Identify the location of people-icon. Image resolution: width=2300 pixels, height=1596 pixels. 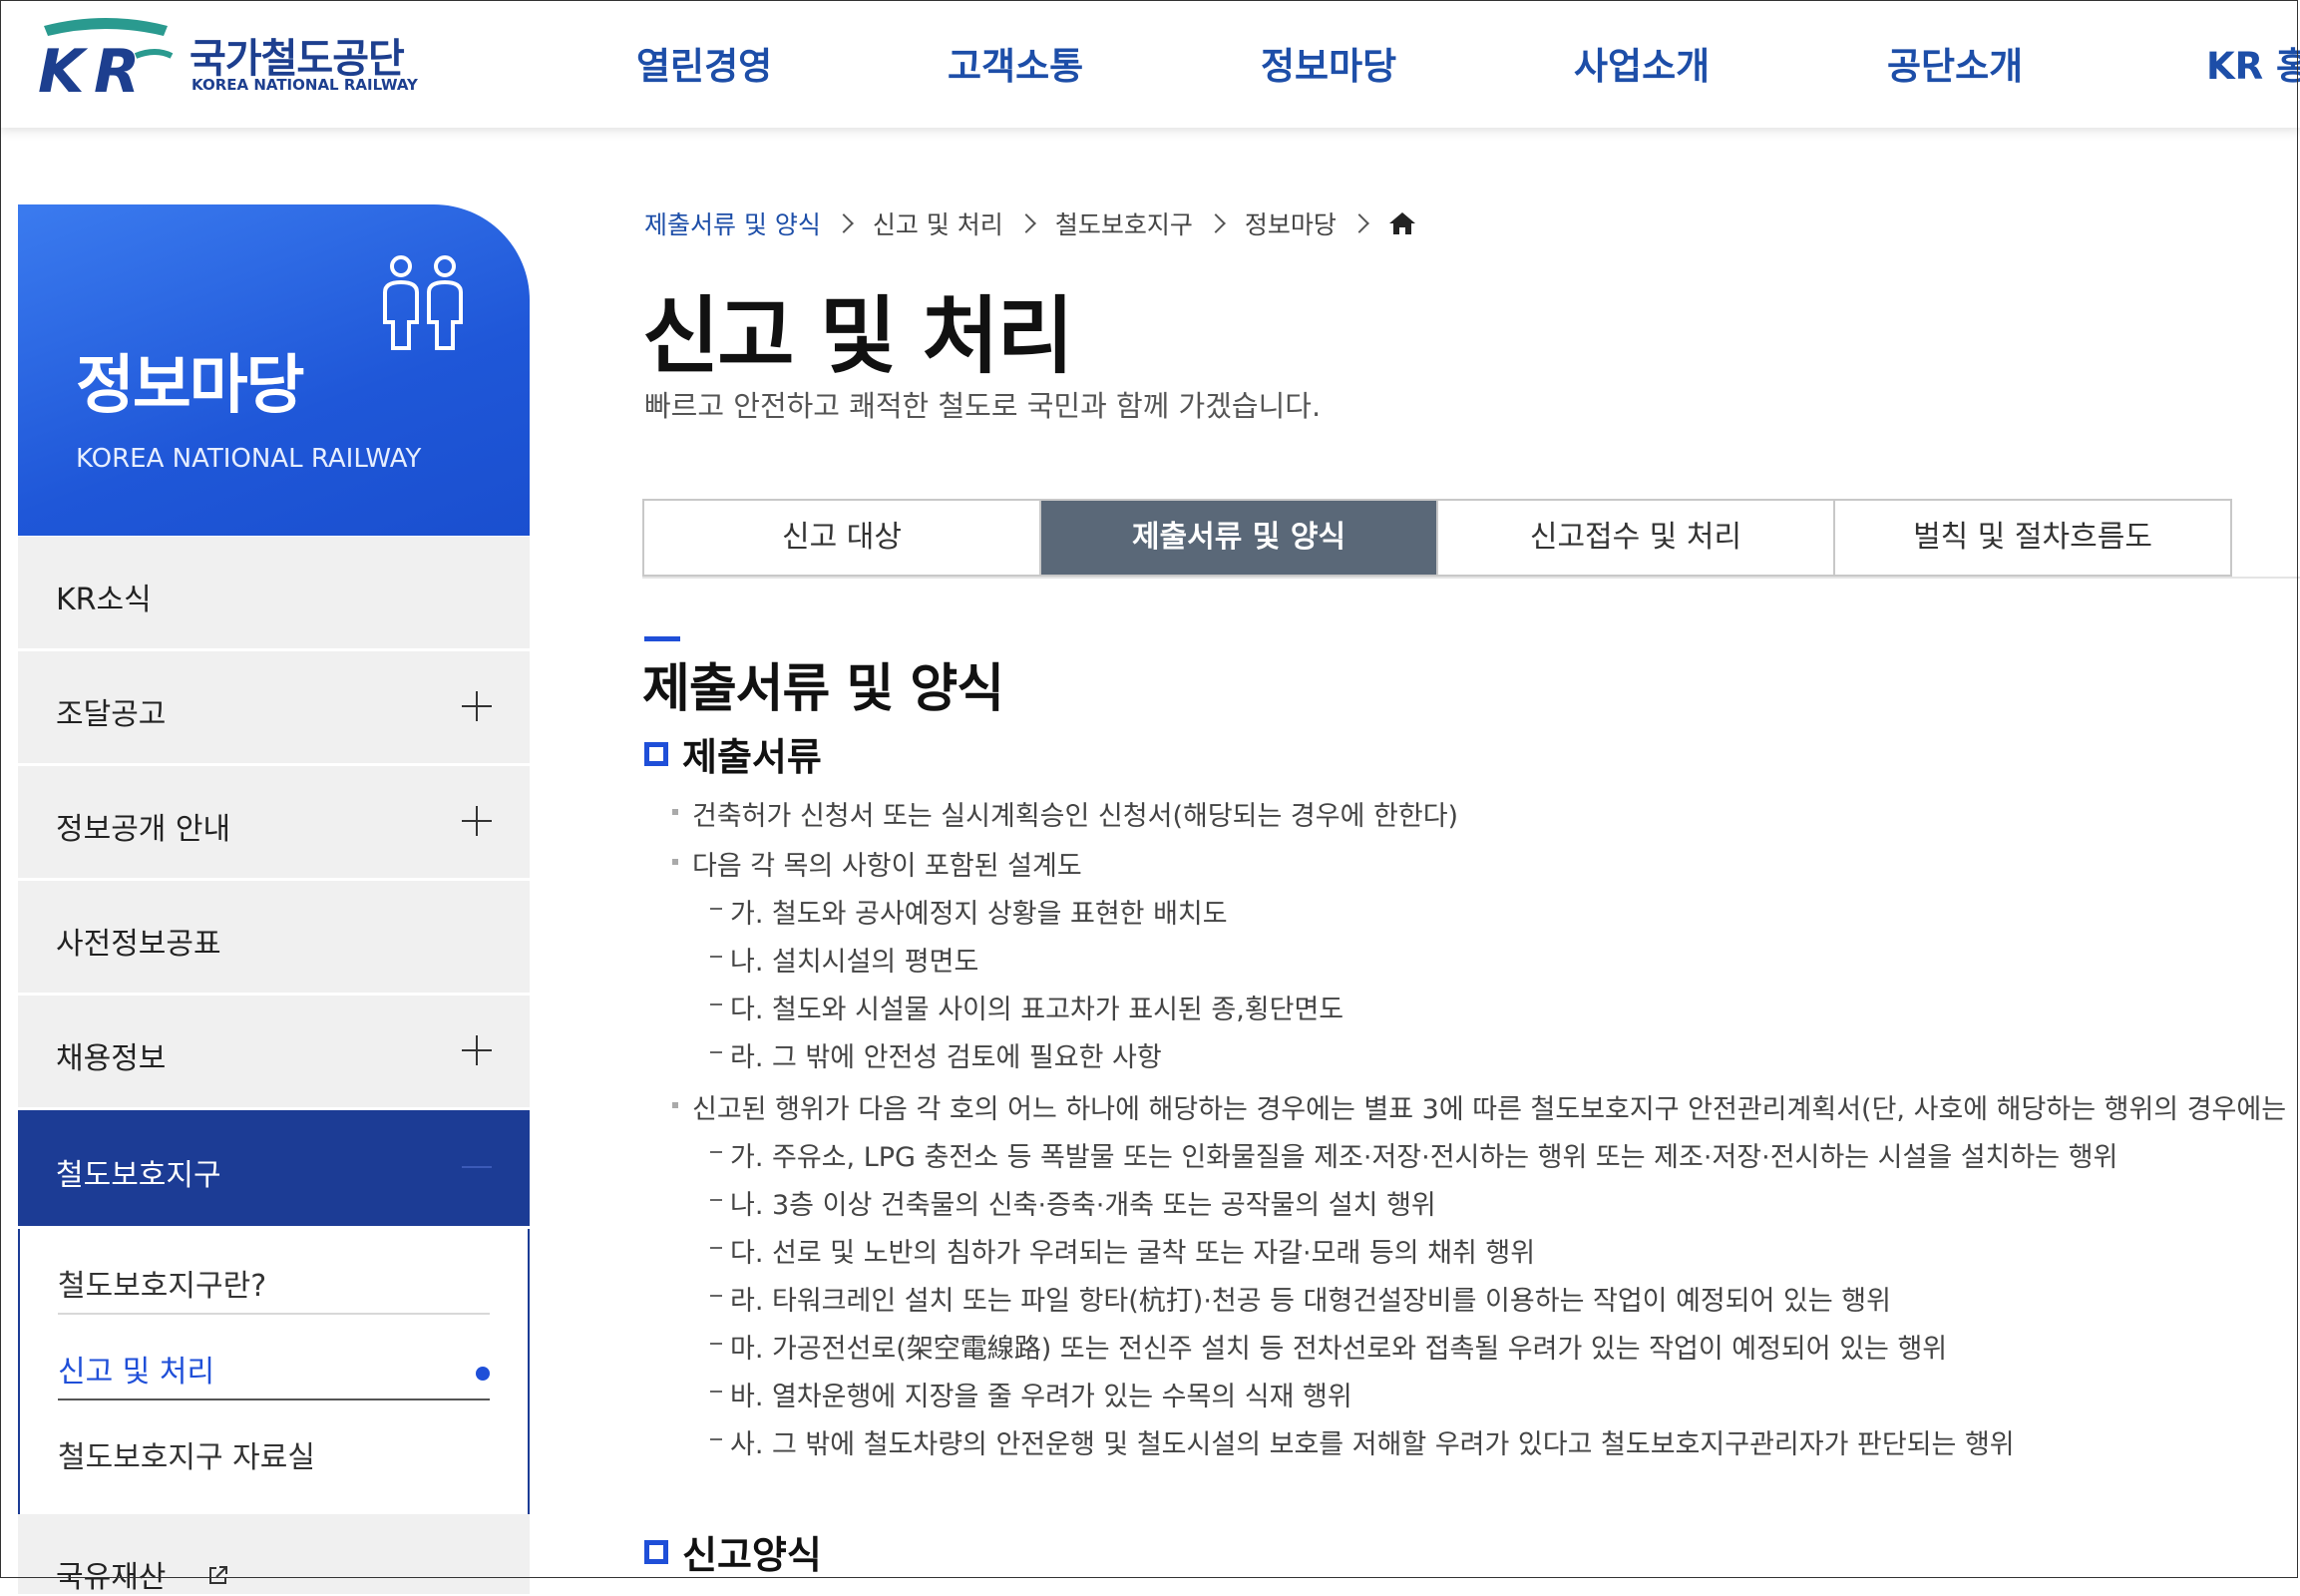
(423, 302).